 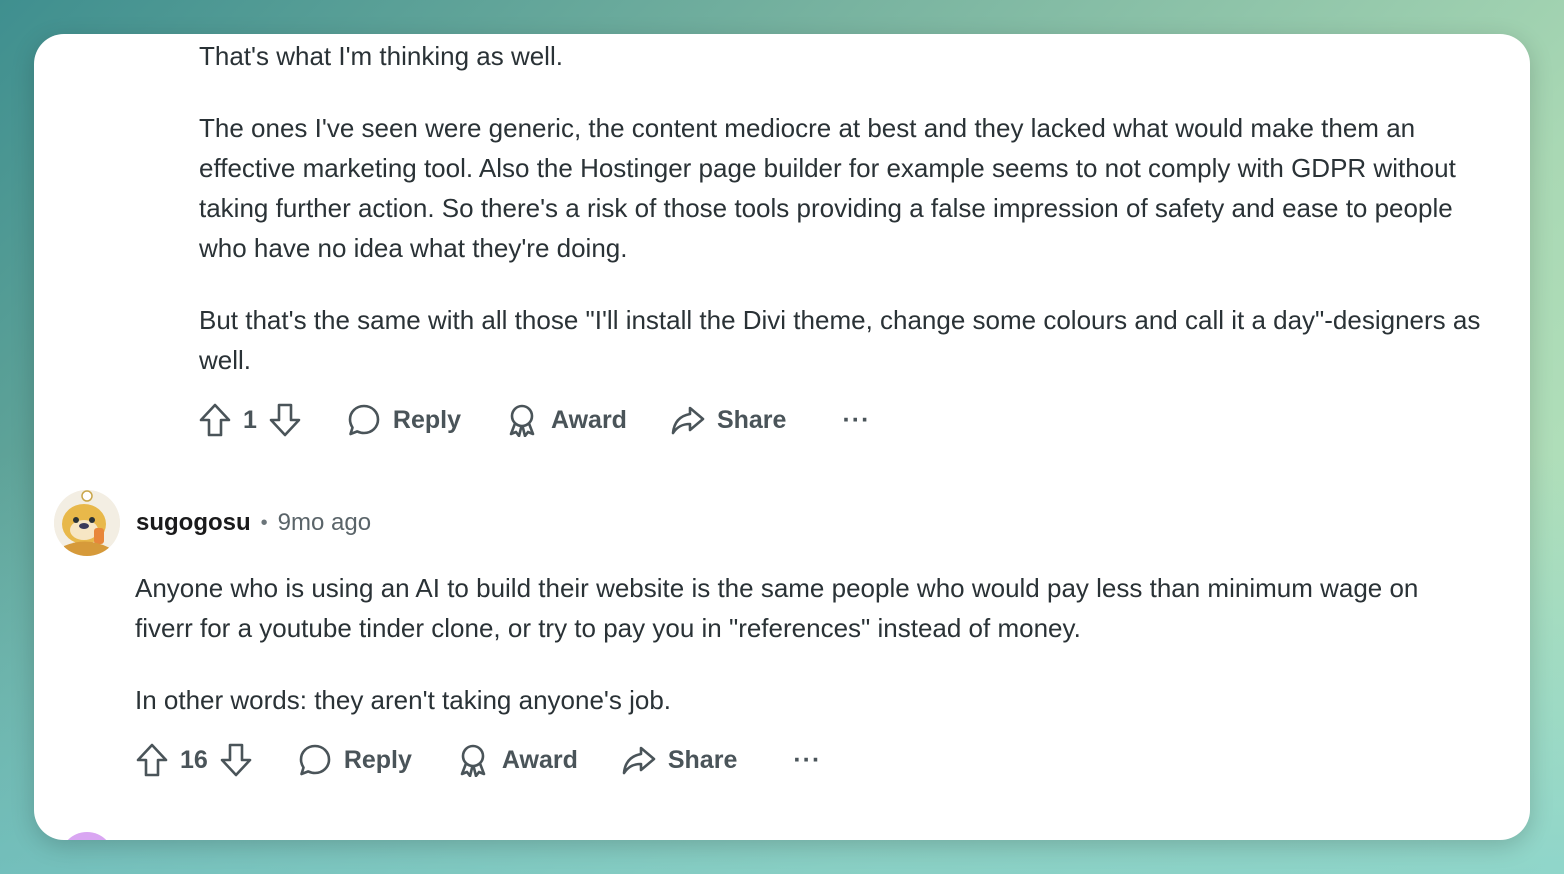 What do you see at coordinates (193, 523) in the screenshot?
I see `username: sugogosu` at bounding box center [193, 523].